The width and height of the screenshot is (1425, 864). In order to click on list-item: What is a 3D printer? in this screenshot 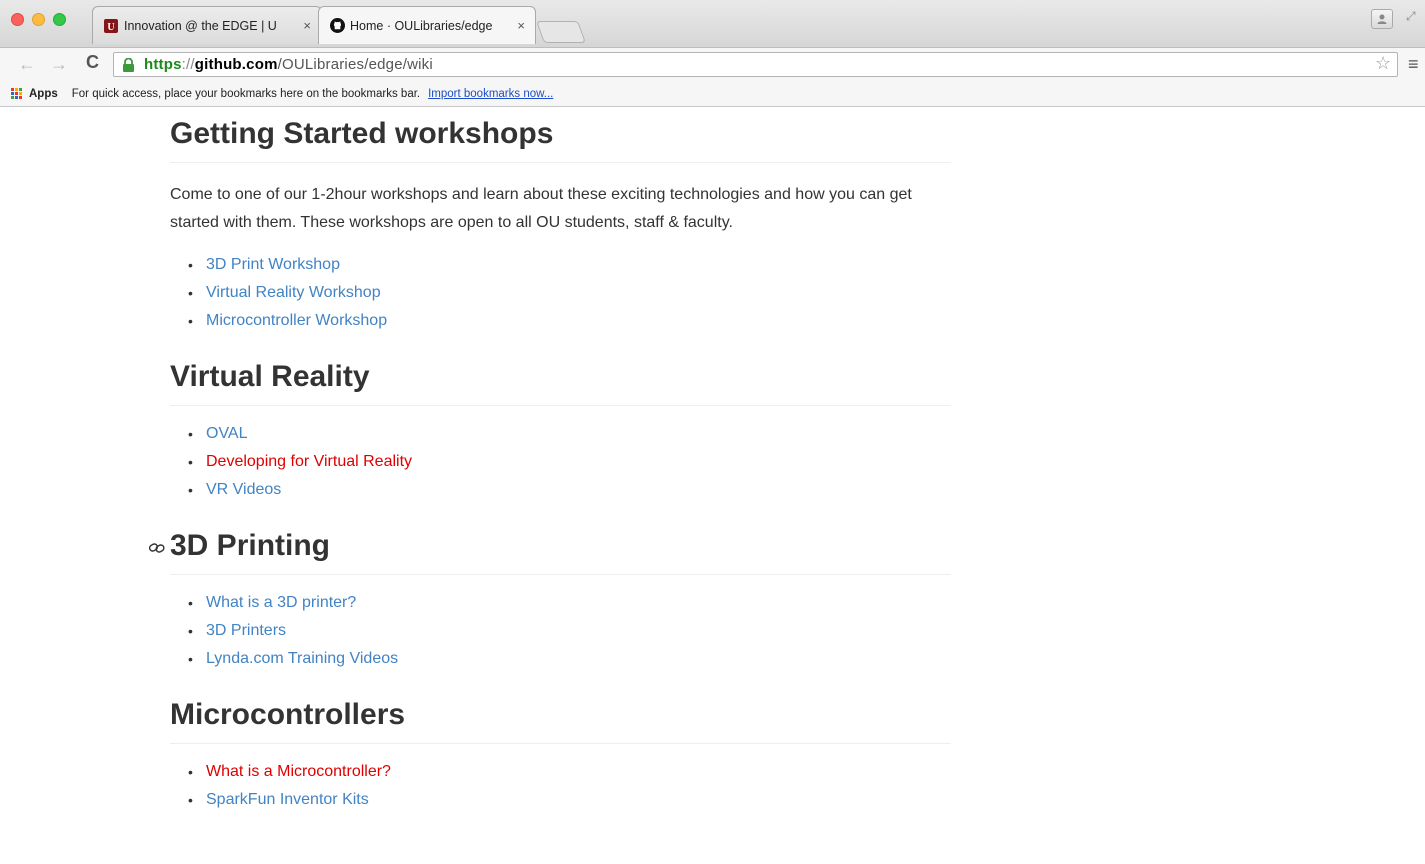, I will do `click(569, 603)`.